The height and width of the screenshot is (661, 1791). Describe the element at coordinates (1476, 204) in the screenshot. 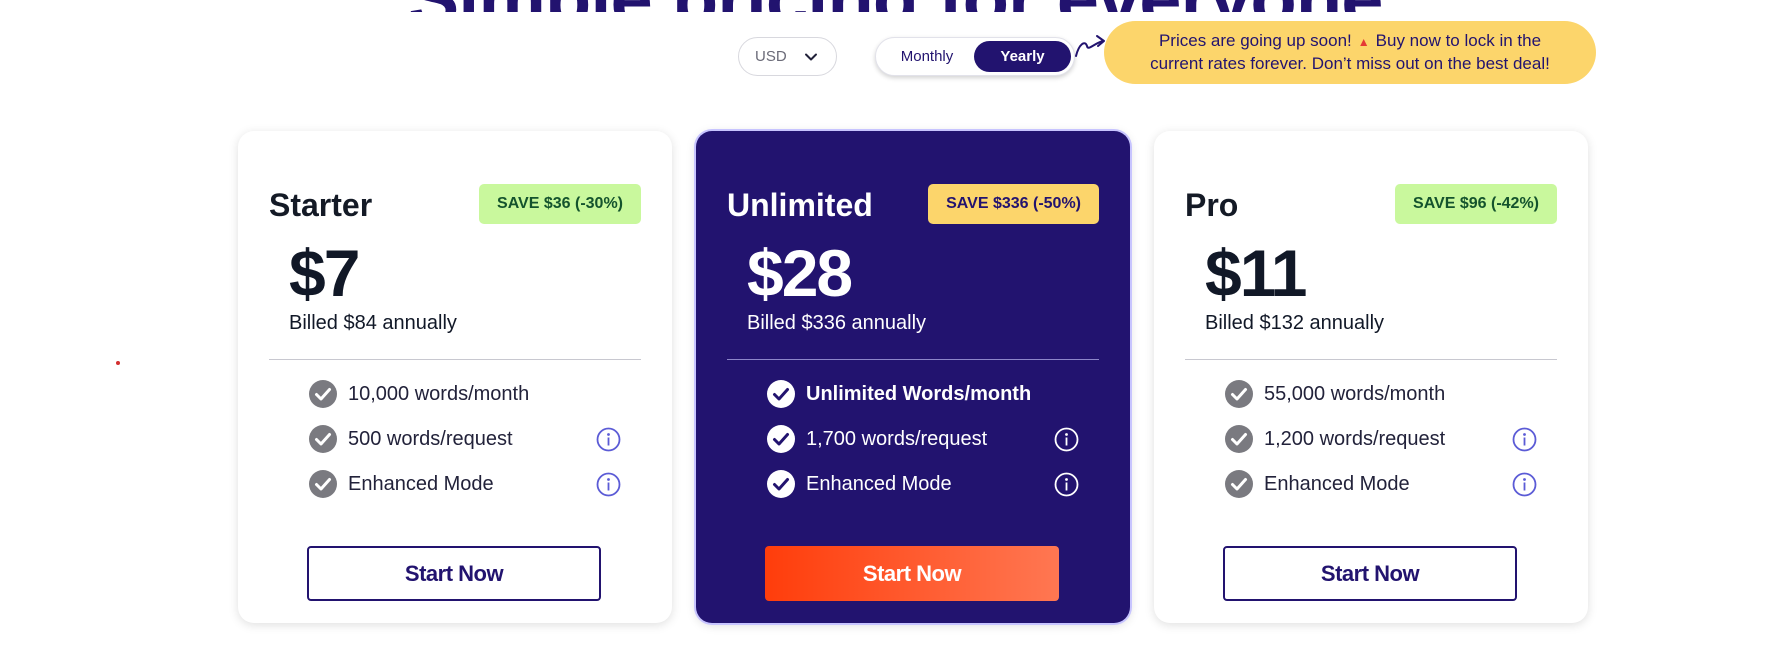

I see `savings-badge: SAVE $96 (-42%)` at that location.